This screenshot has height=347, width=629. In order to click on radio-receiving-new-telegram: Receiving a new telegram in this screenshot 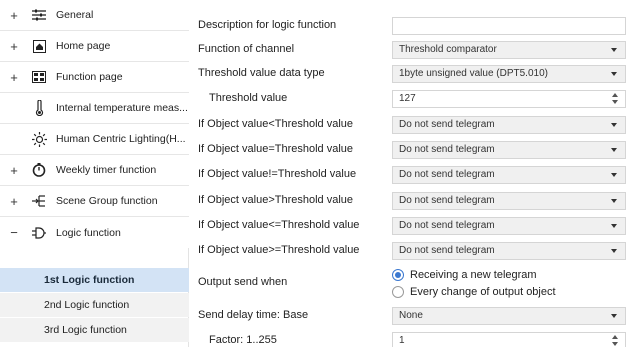, I will do `click(464, 275)`.